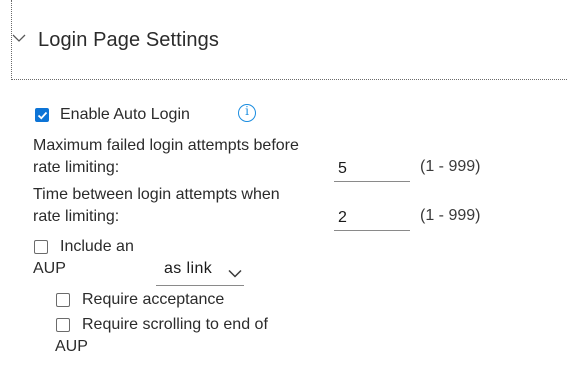 The width and height of the screenshot is (568, 375). What do you see at coordinates (76, 167) in the screenshot?
I see `max-failed-label-line2: rate limiting:` at bounding box center [76, 167].